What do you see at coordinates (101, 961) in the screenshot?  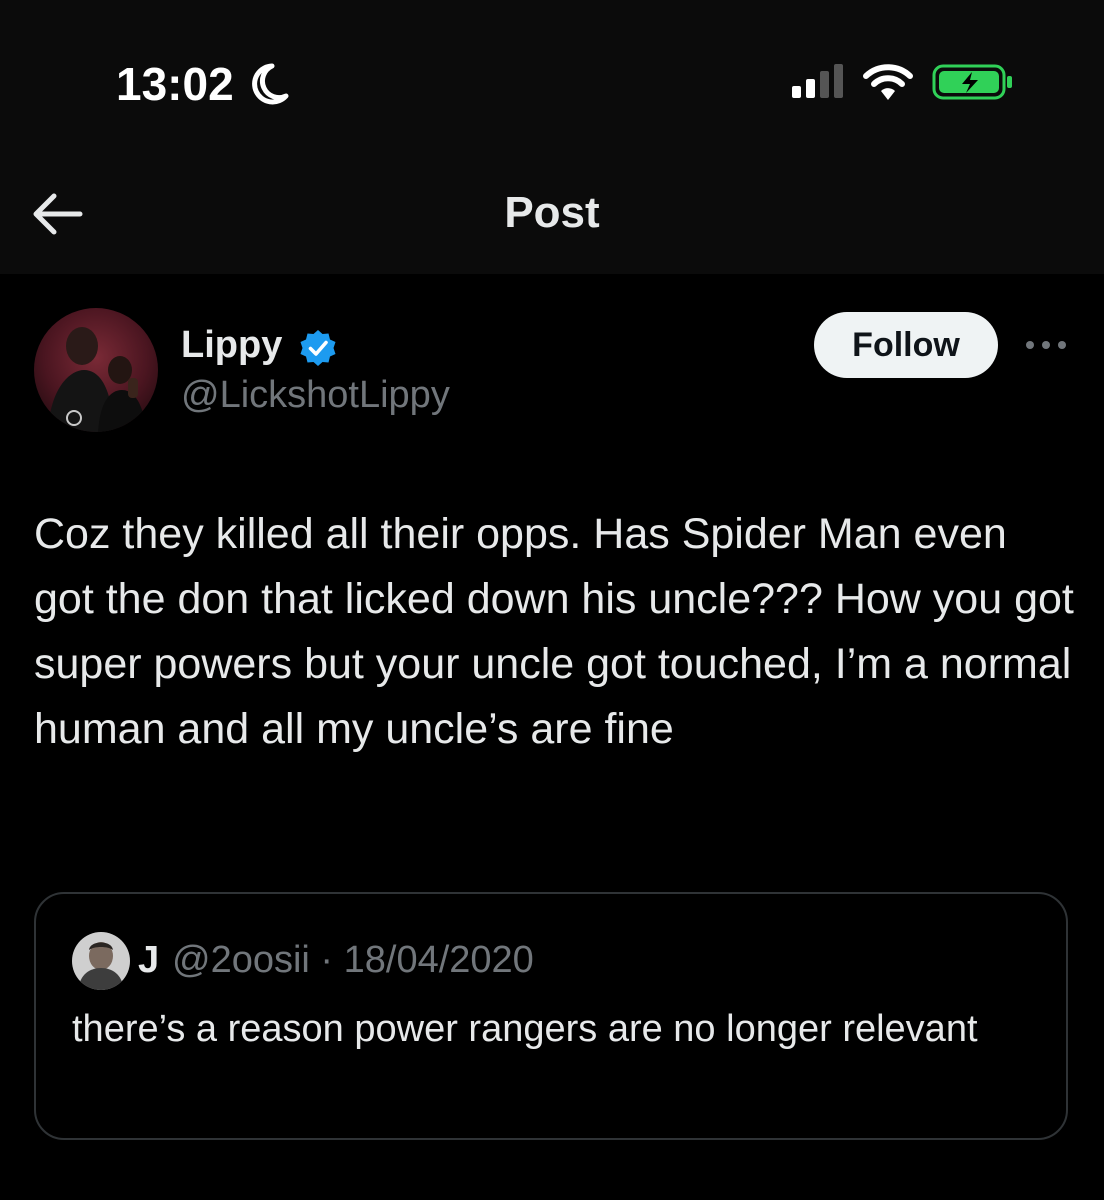 I see `quoted-author-avatar` at bounding box center [101, 961].